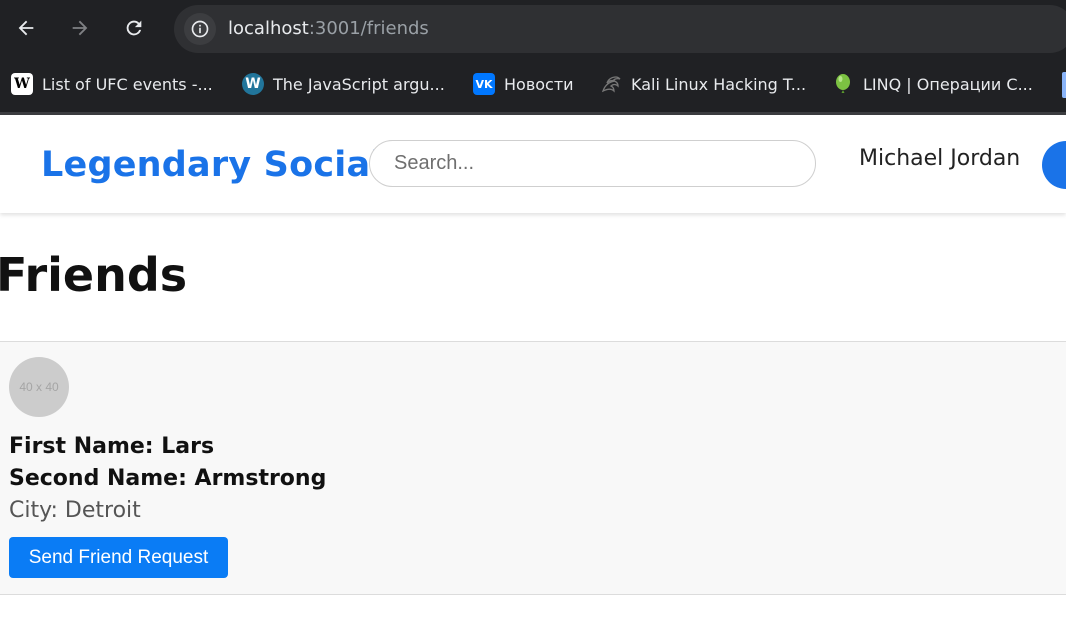 The image size is (1066, 628). I want to click on balloon-icon, so click(843, 84).